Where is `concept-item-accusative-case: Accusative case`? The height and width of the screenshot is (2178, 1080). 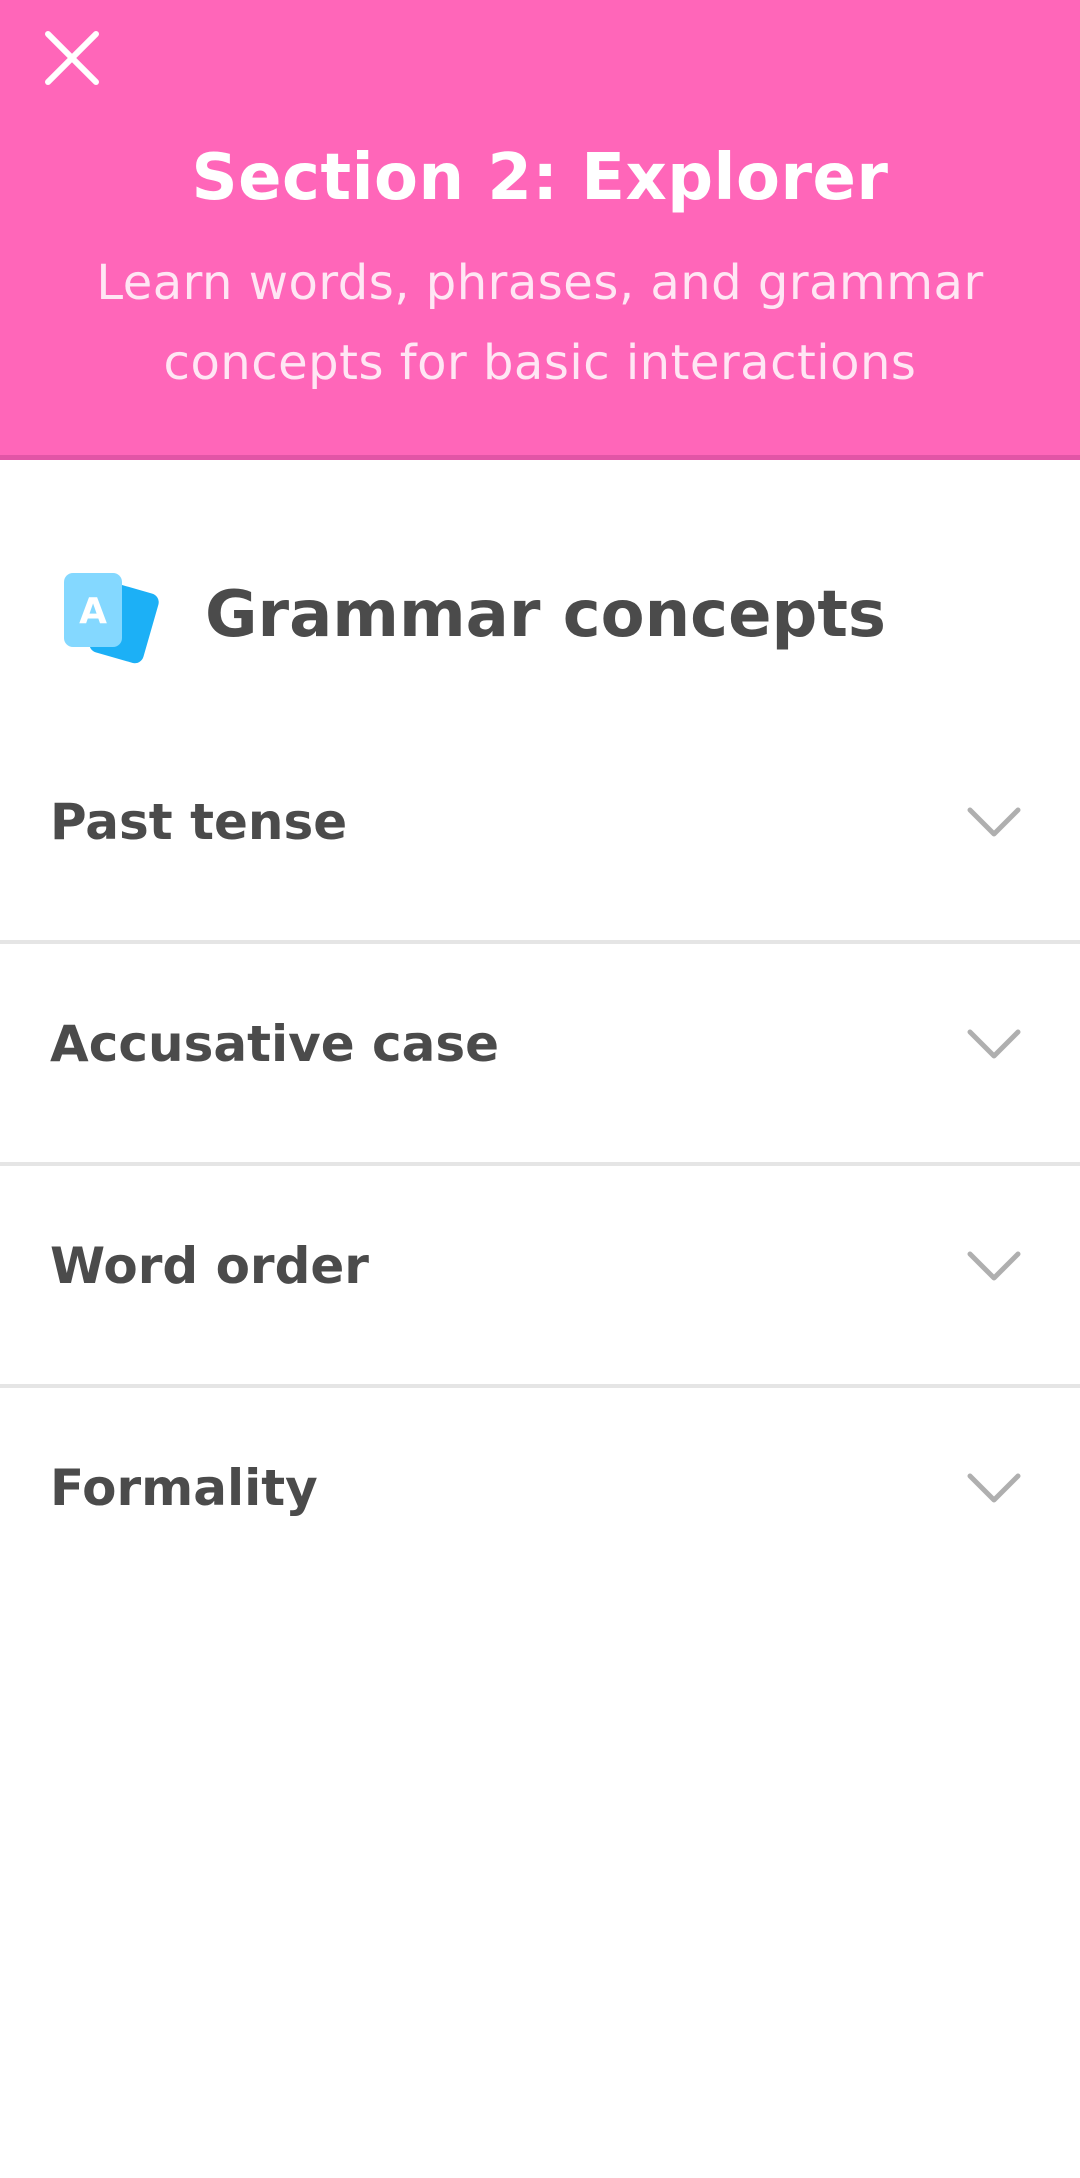 concept-item-accusative-case: Accusative case is located at coordinates (540, 1055).